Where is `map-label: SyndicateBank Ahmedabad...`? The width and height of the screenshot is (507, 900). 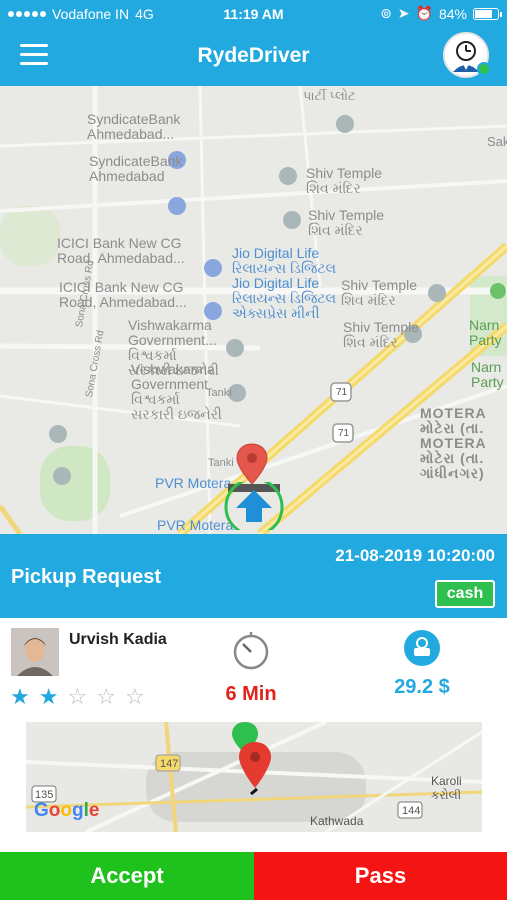
map-label: SyndicateBank Ahmedabad... is located at coordinates (134, 126).